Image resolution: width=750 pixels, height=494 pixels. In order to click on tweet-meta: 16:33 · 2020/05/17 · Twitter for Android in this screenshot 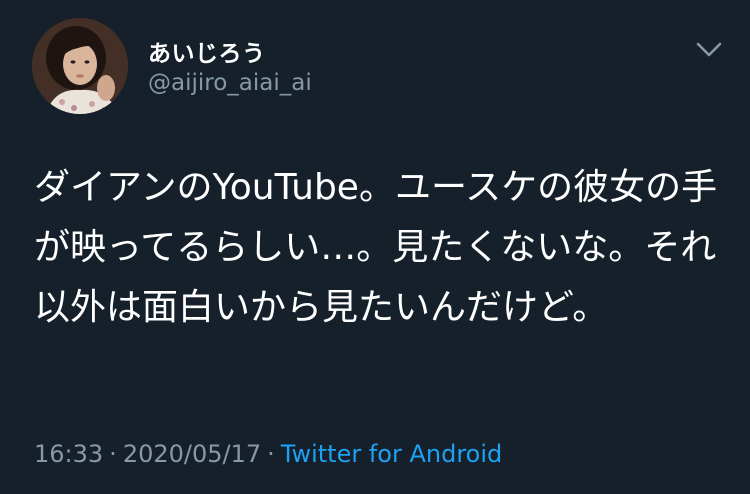, I will do `click(268, 454)`.